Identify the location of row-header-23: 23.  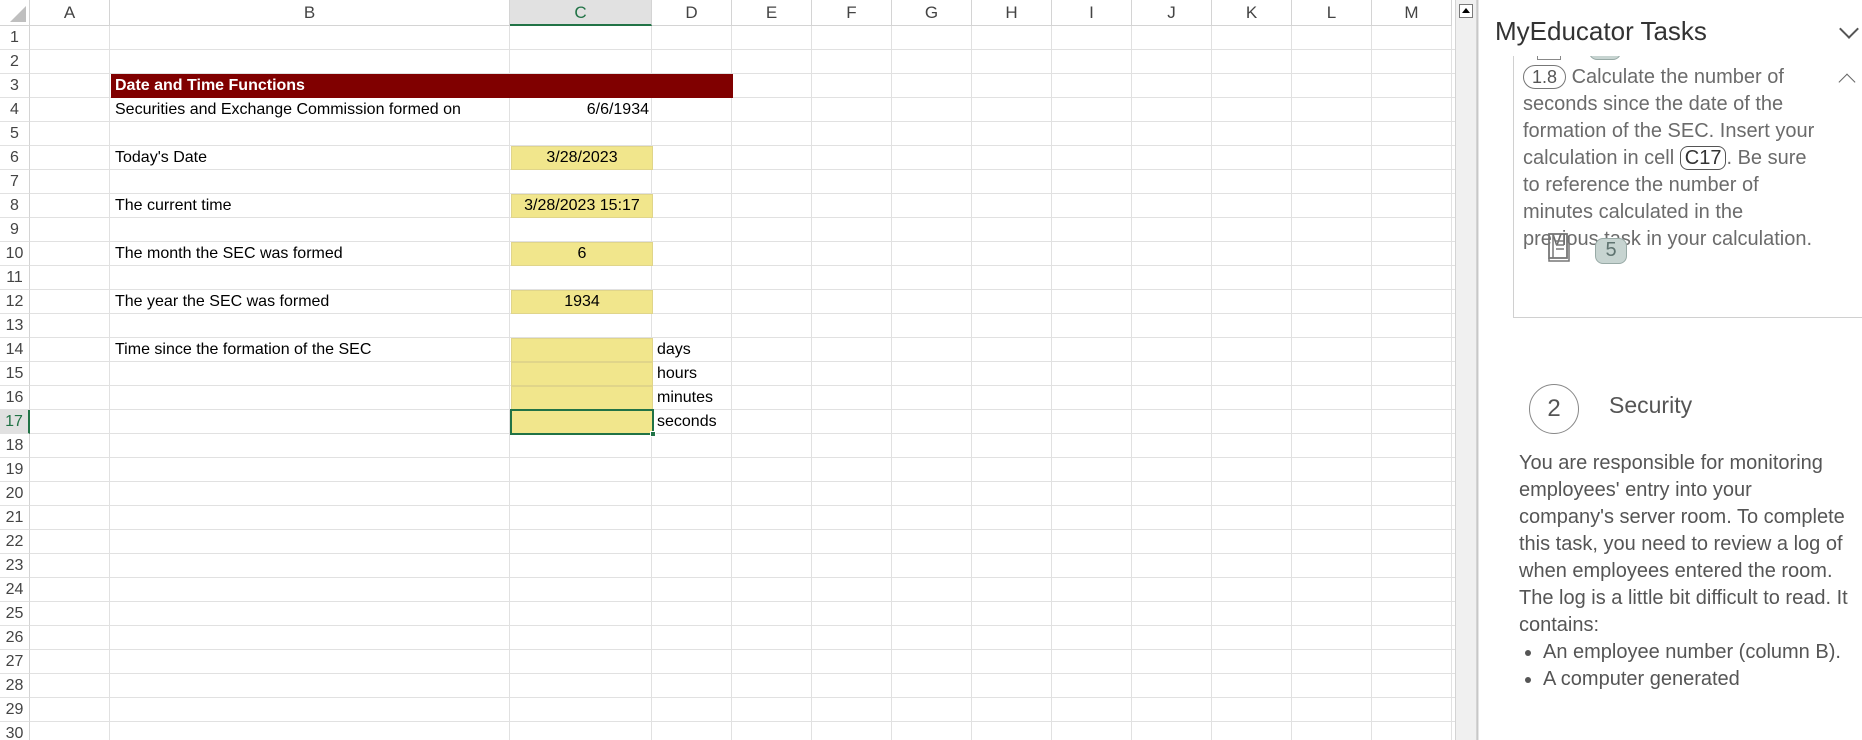
(15, 566).